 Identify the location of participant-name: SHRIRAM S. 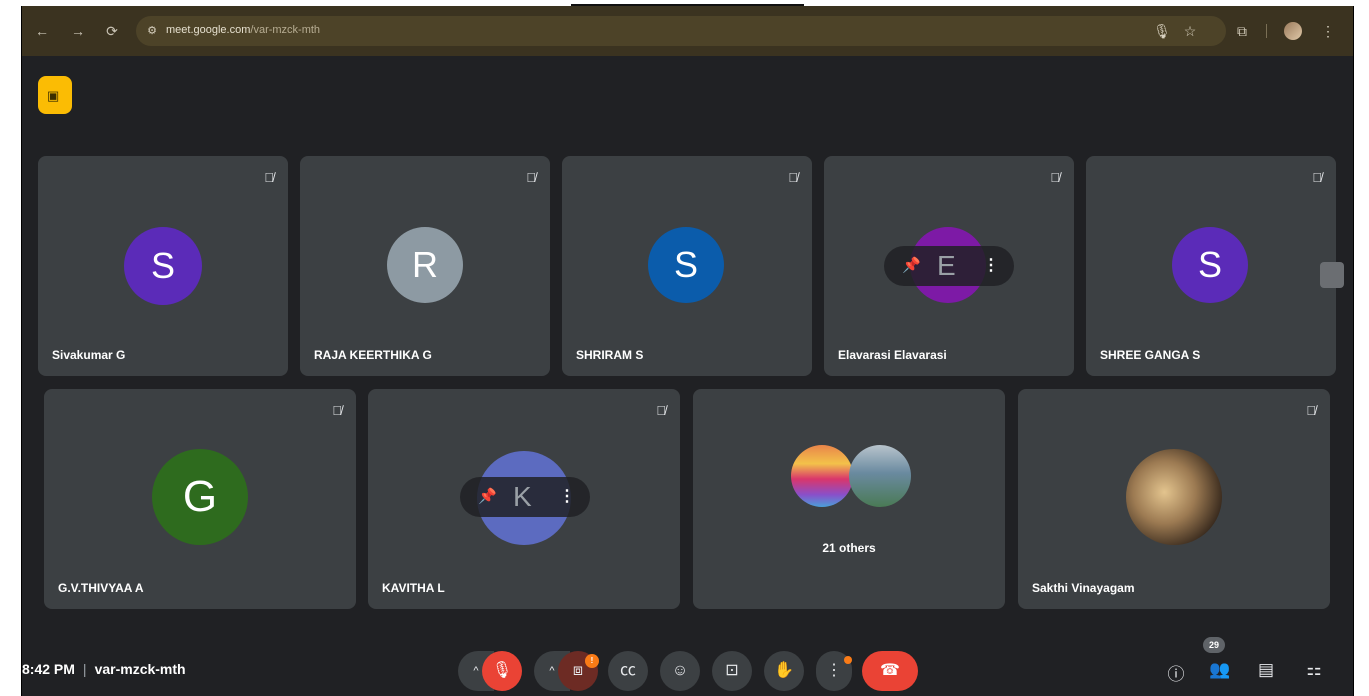
(610, 355).